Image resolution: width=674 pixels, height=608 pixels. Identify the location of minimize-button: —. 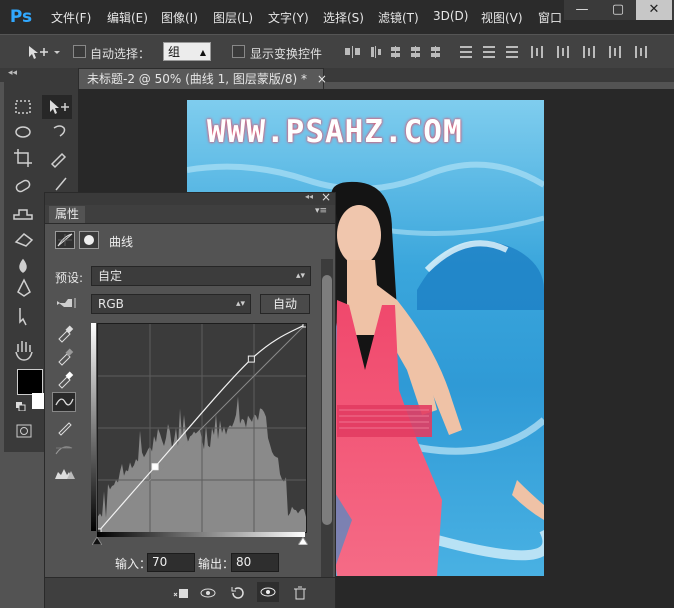
(582, 10).